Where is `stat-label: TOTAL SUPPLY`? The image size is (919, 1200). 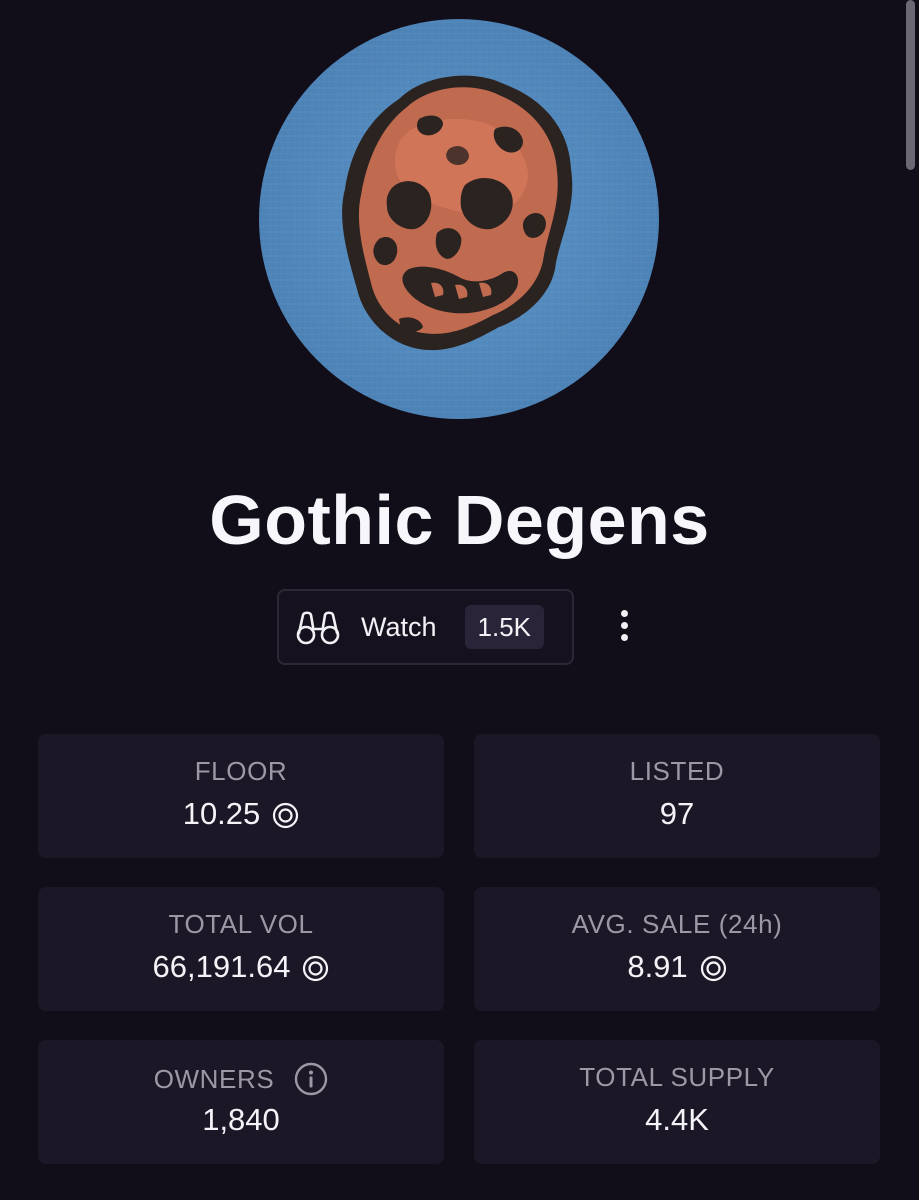 stat-label: TOTAL SUPPLY is located at coordinates (677, 1077).